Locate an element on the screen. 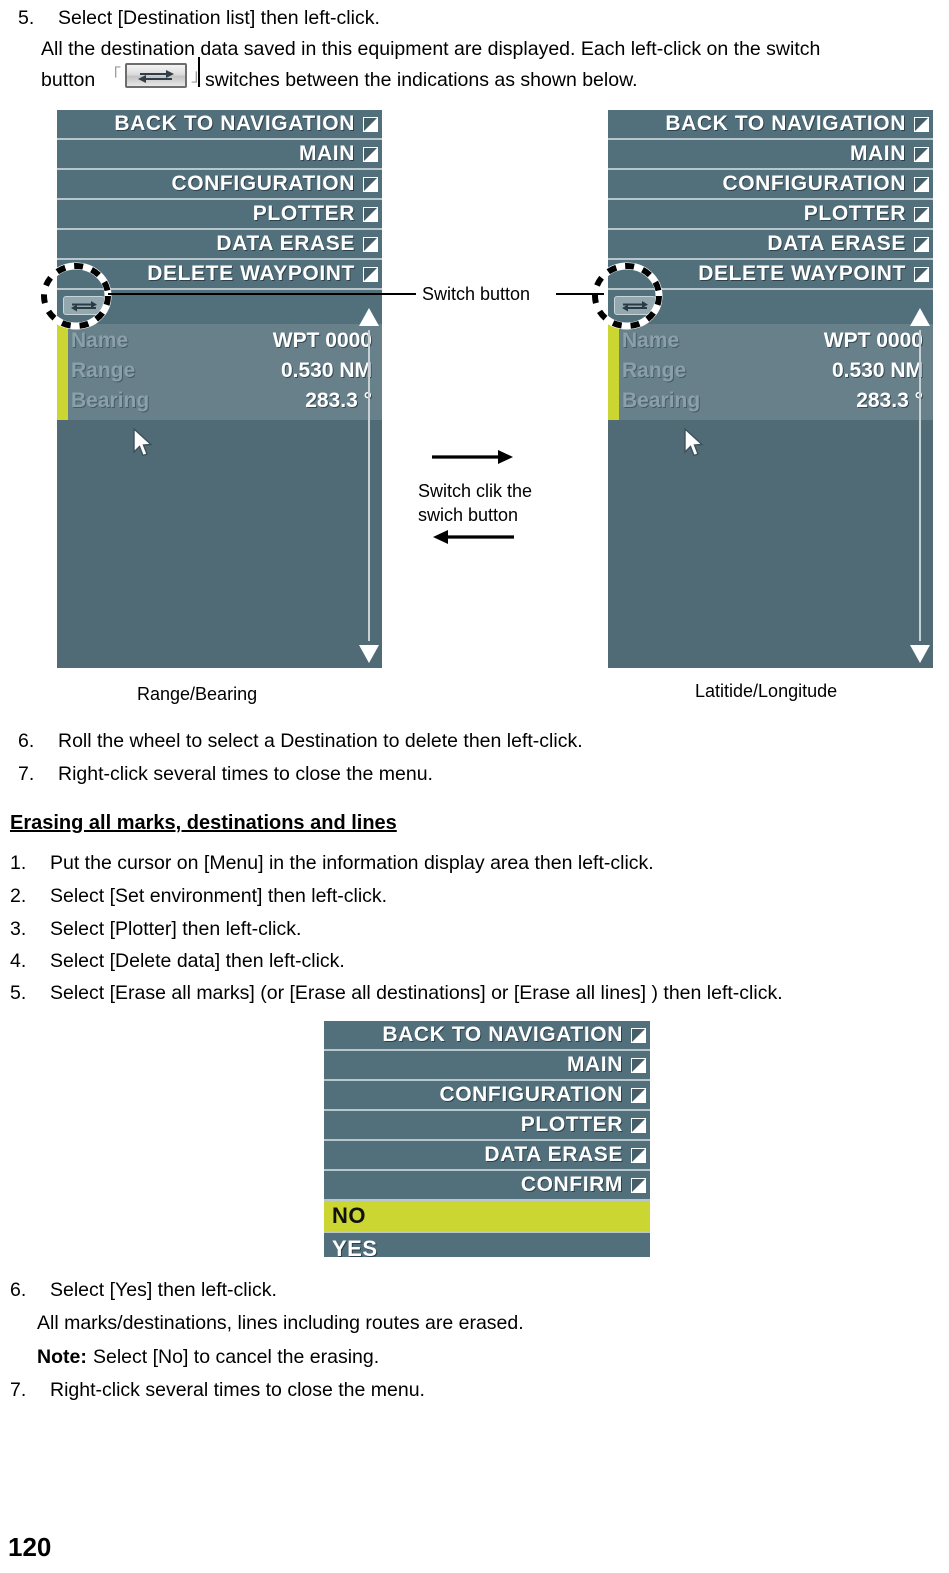 The height and width of the screenshot is (1573, 949). mouse-cursor-icon is located at coordinates (143, 442).